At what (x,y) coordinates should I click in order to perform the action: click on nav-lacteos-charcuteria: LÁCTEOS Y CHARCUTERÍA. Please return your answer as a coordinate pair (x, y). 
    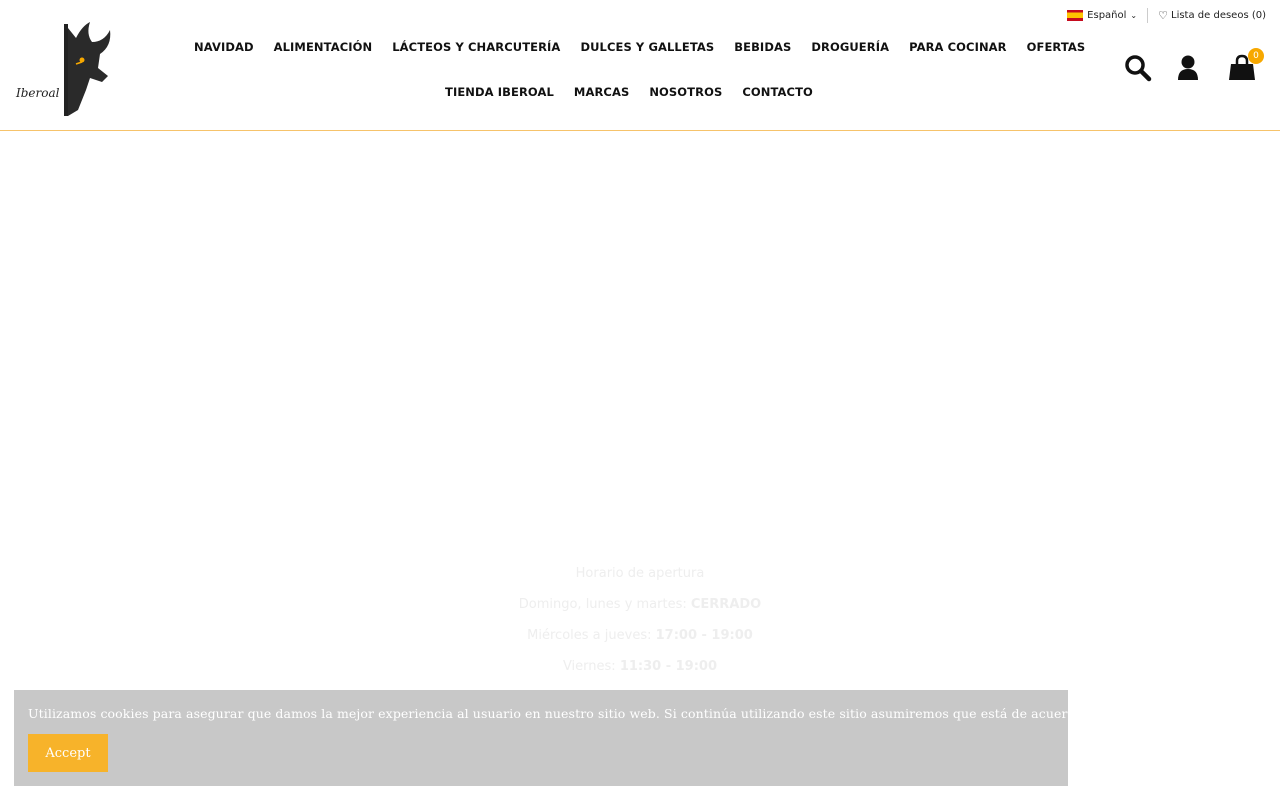
    Looking at the image, I should click on (476, 47).